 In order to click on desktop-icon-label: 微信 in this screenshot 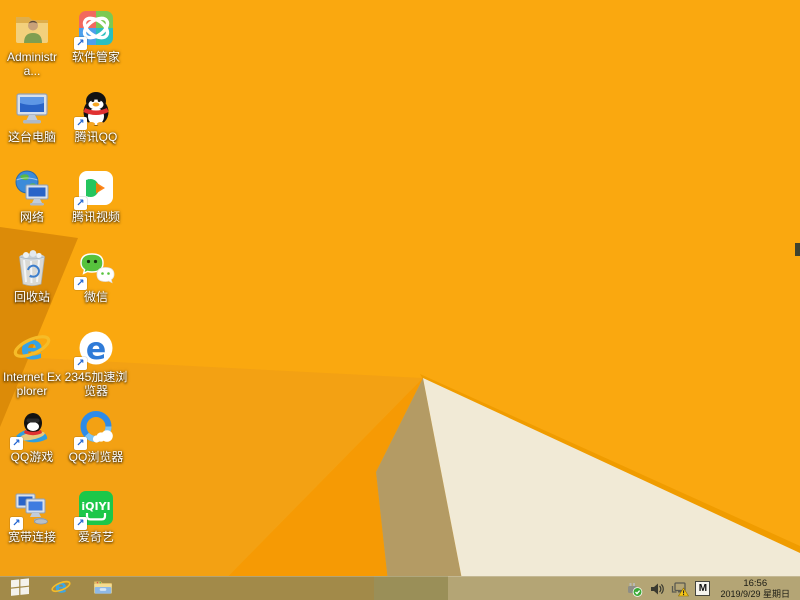, I will do `click(95, 297)`.